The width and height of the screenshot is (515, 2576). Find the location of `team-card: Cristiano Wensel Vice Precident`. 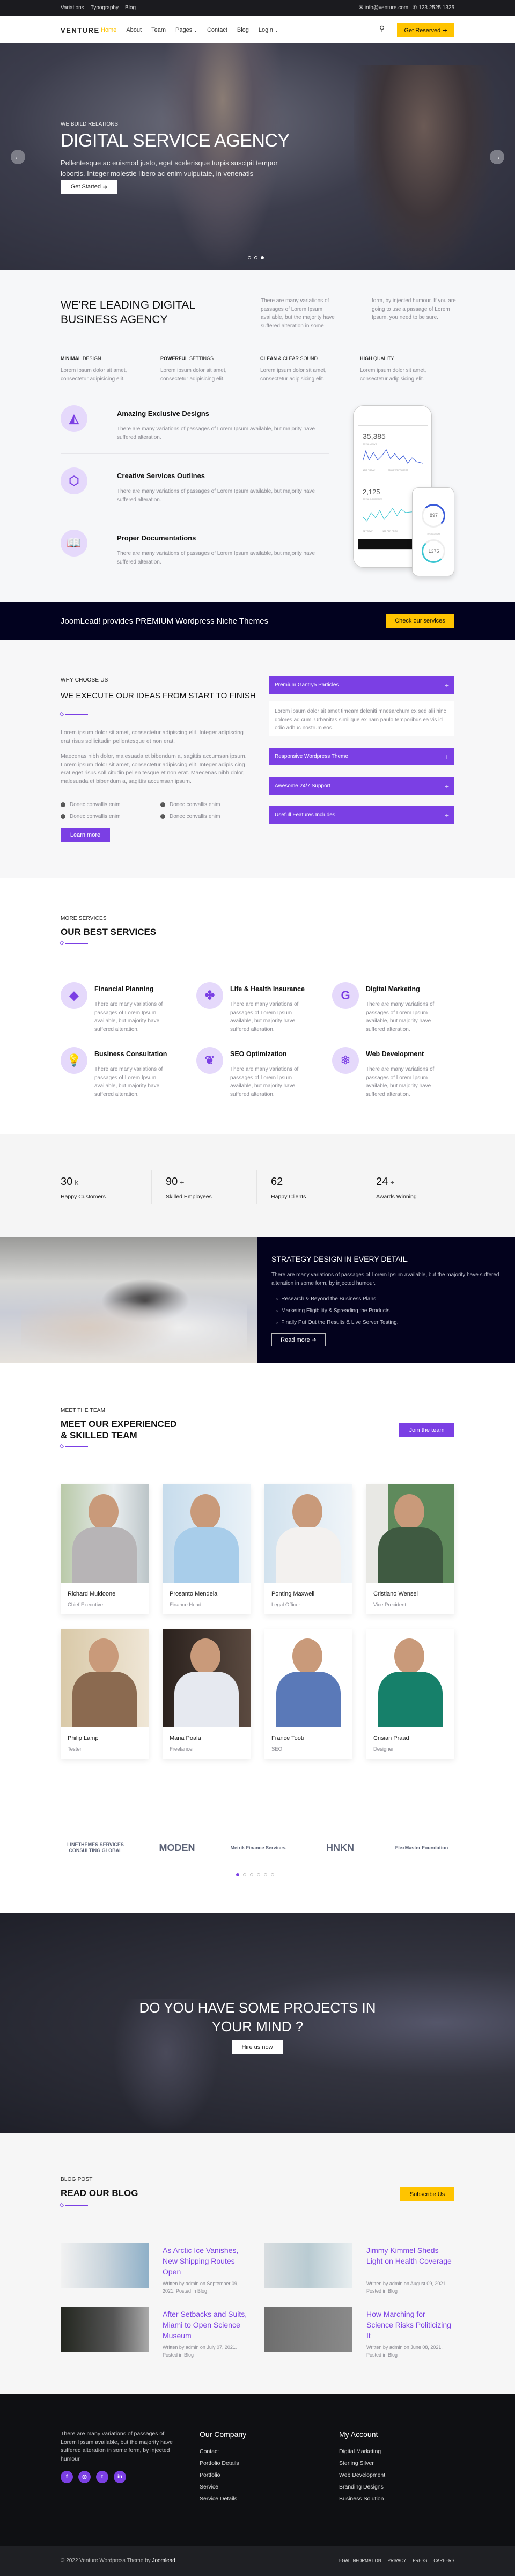

team-card: Cristiano Wensel Vice Precident is located at coordinates (410, 1549).